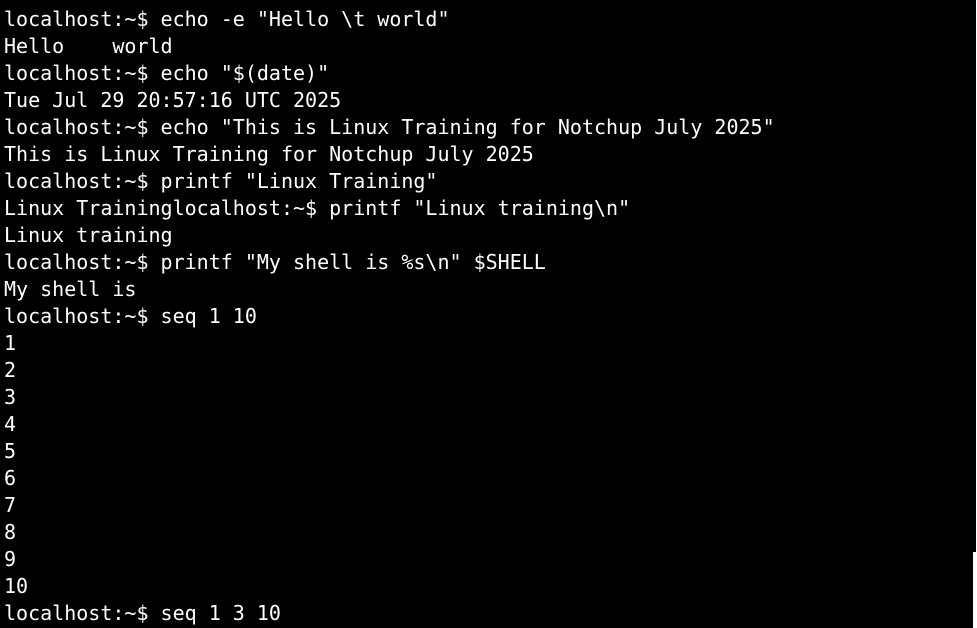 This screenshot has width=977, height=628. I want to click on terminal-line: localhost:~$ seq 1 10, so click(130, 316).